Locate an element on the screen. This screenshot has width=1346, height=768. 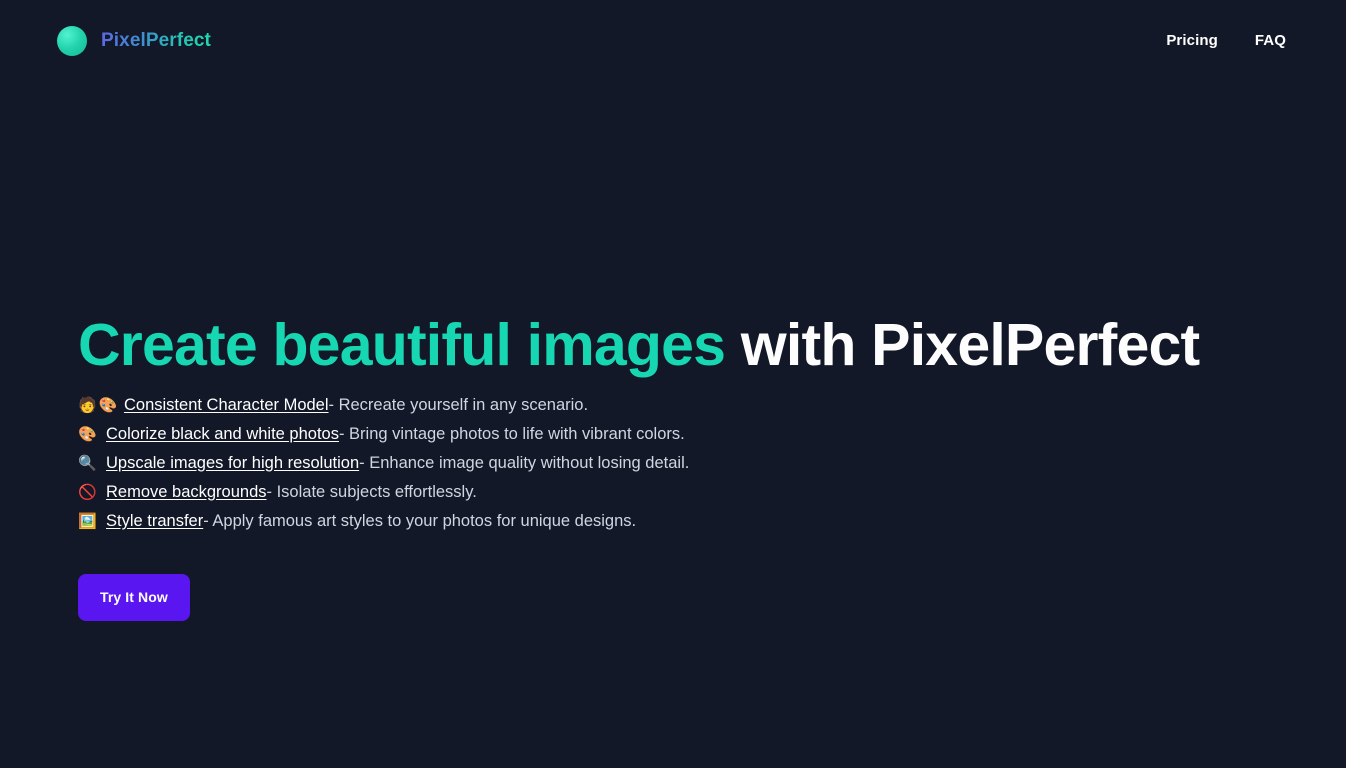
brand-logo-link: PixelPerfect is located at coordinates (134, 40).